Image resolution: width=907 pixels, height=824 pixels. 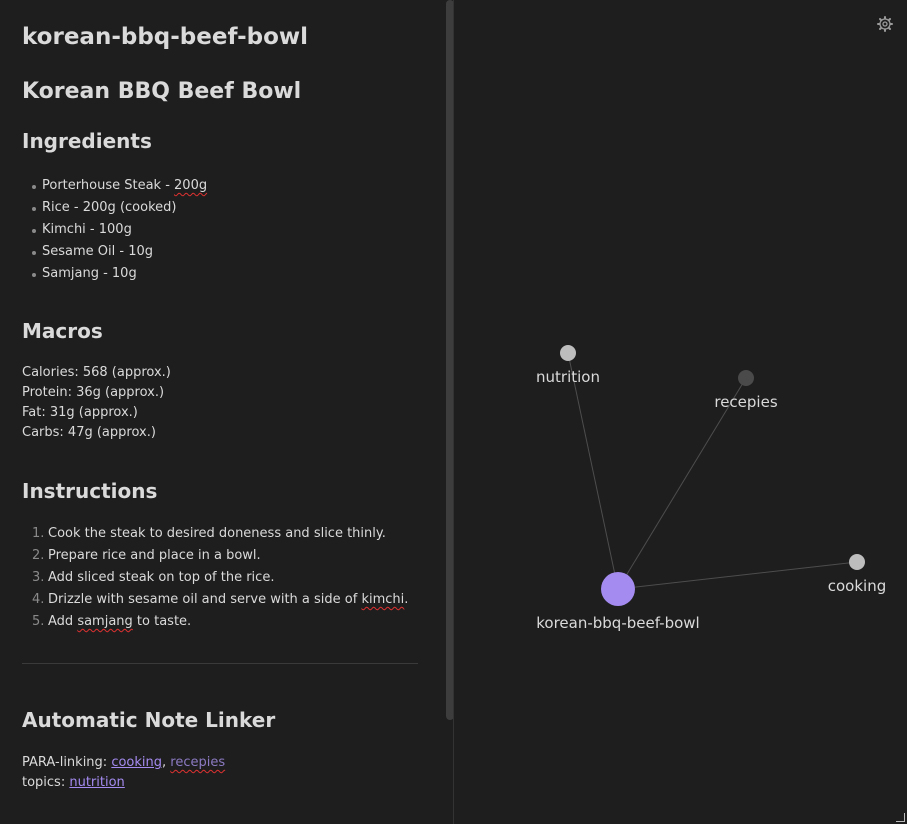 What do you see at coordinates (114, 252) in the screenshot?
I see `list-item: Sesame Oil - 10g` at bounding box center [114, 252].